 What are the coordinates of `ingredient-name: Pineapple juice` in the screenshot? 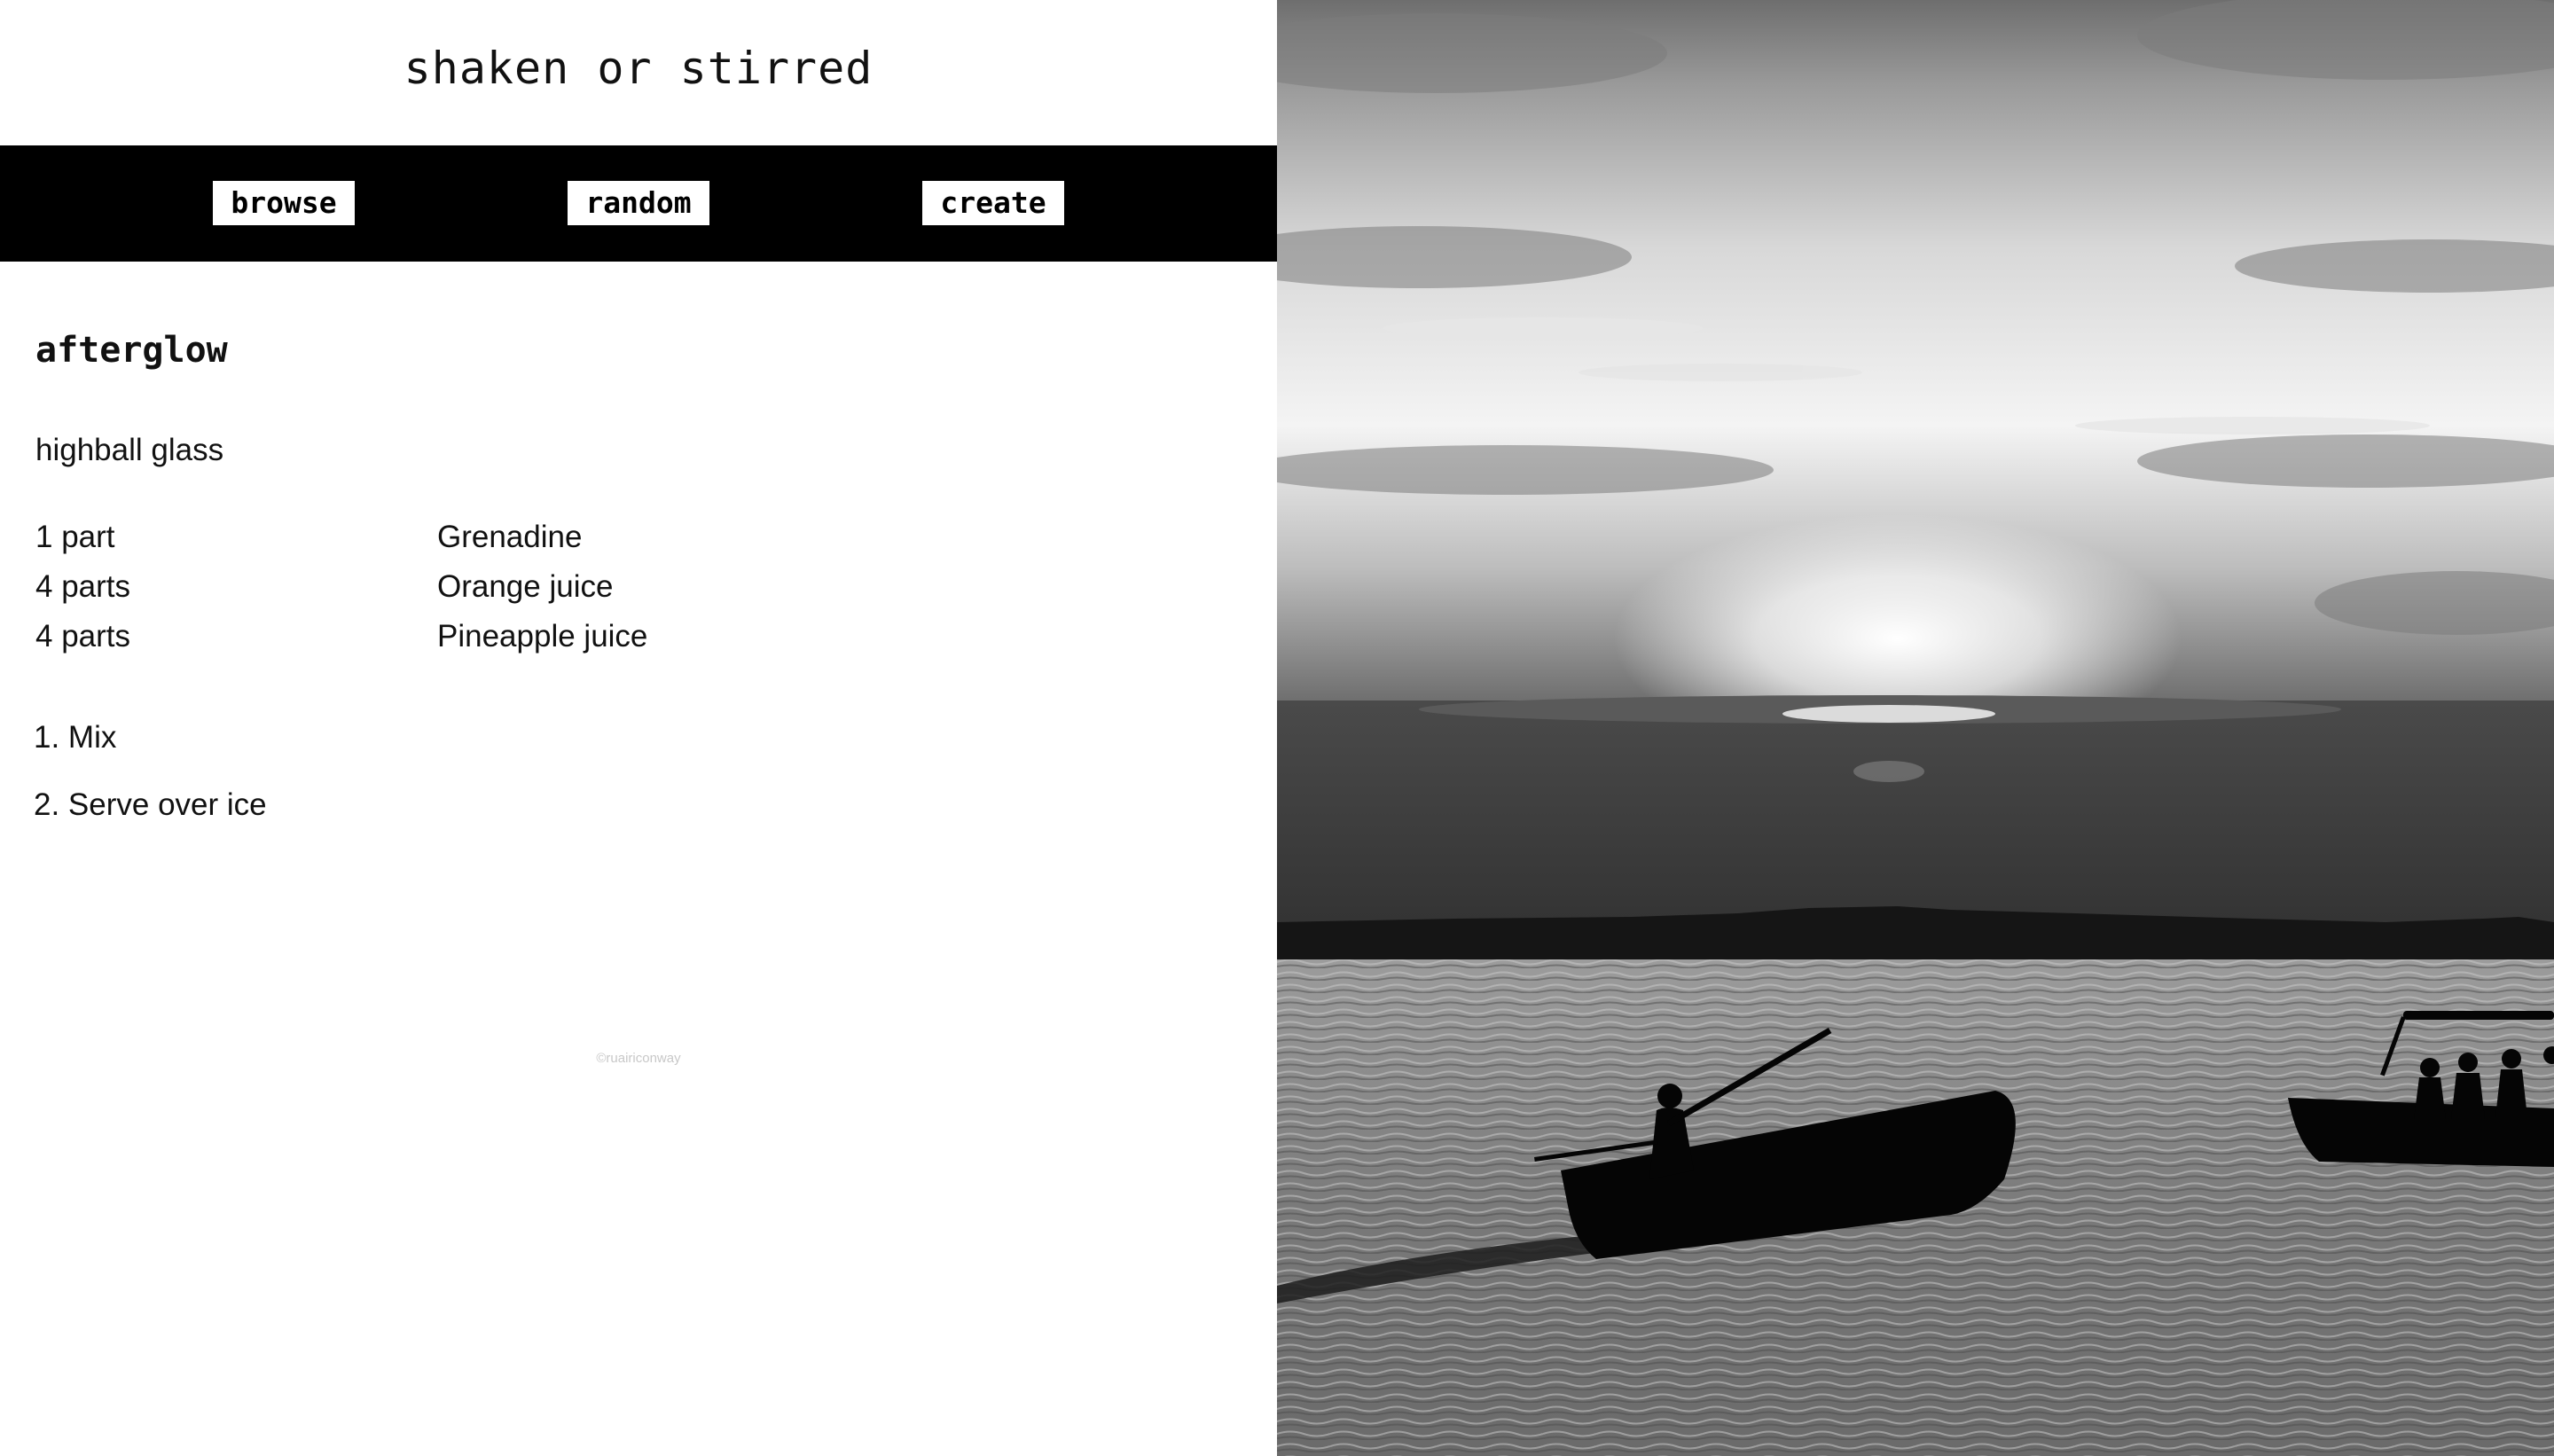 It's located at (542, 636).